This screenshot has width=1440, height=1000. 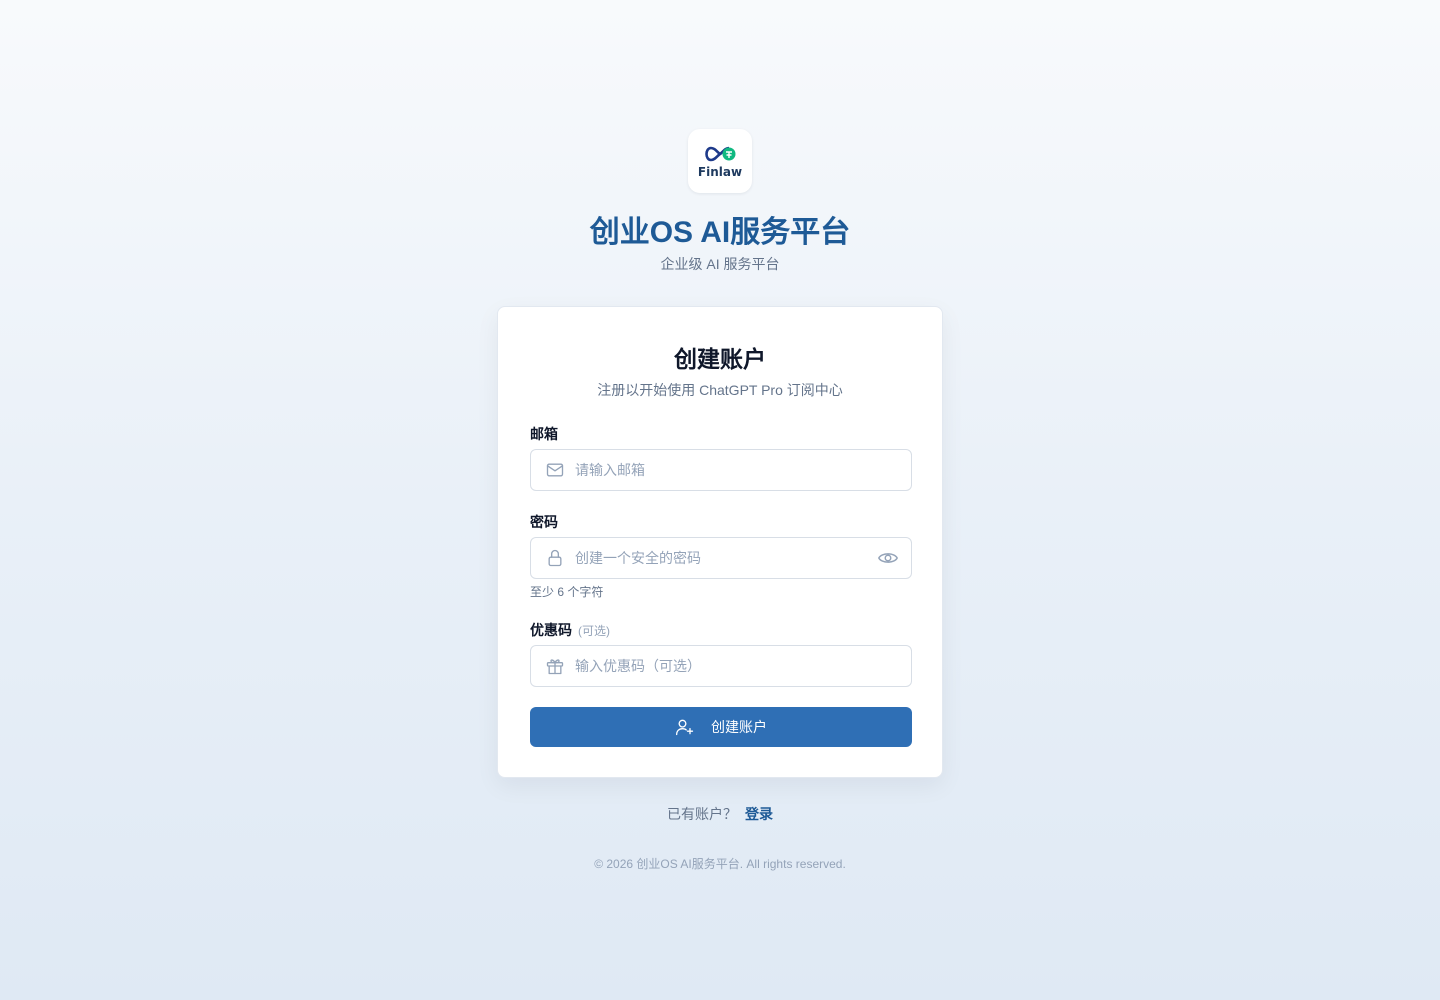 I want to click on email-field-wrapper, so click(x=721, y=470).